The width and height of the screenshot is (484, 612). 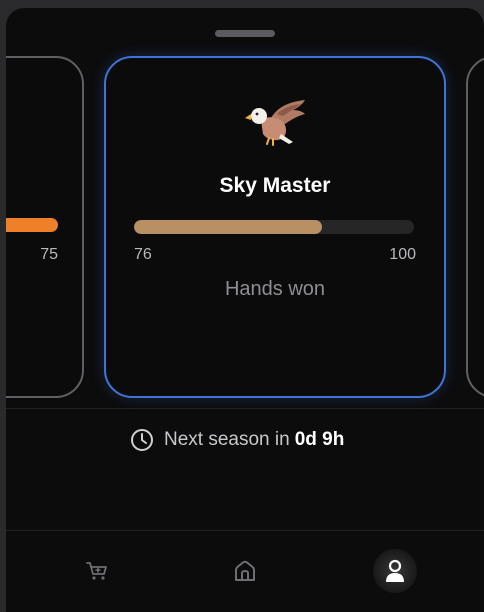 What do you see at coordinates (228, 227) in the screenshot?
I see `achievement-progress-fill` at bounding box center [228, 227].